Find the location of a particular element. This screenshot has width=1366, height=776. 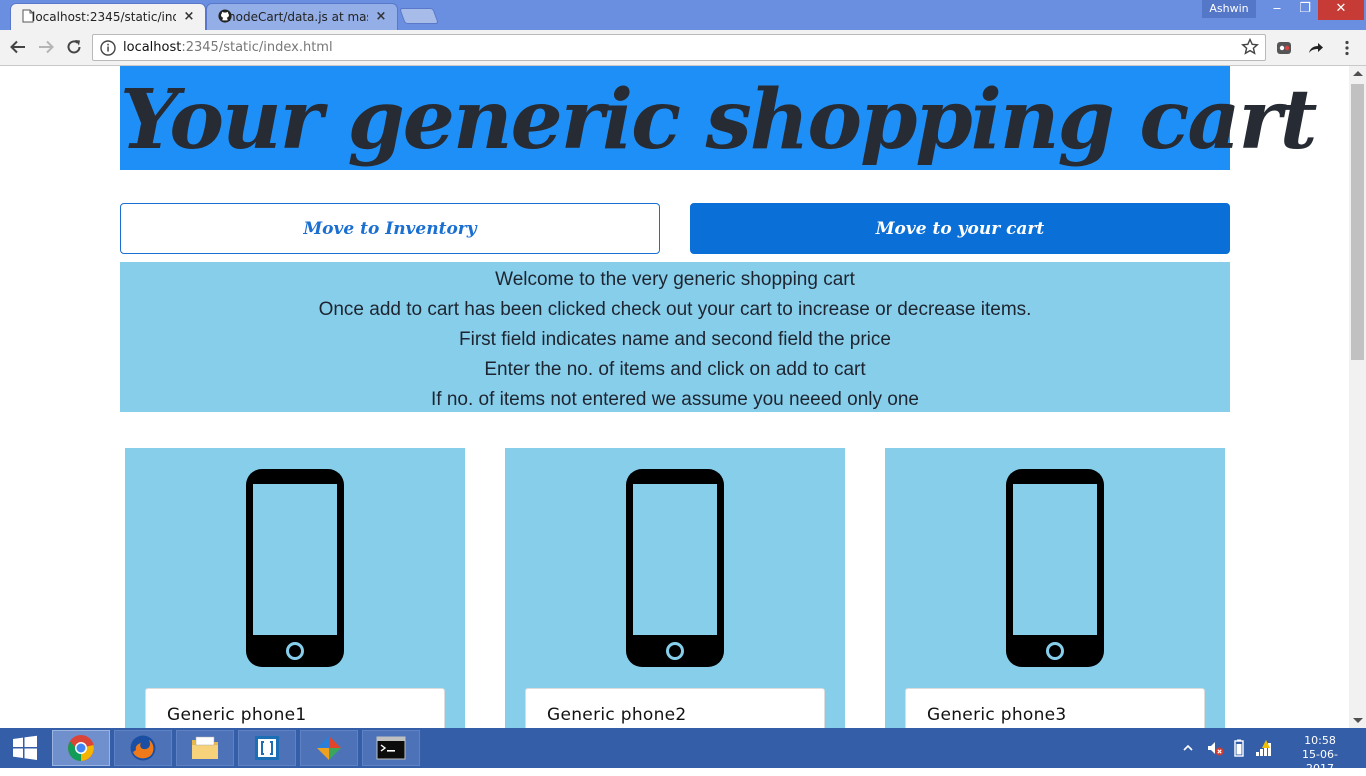

profile-name-button: Ashwin is located at coordinates (1229, 9).